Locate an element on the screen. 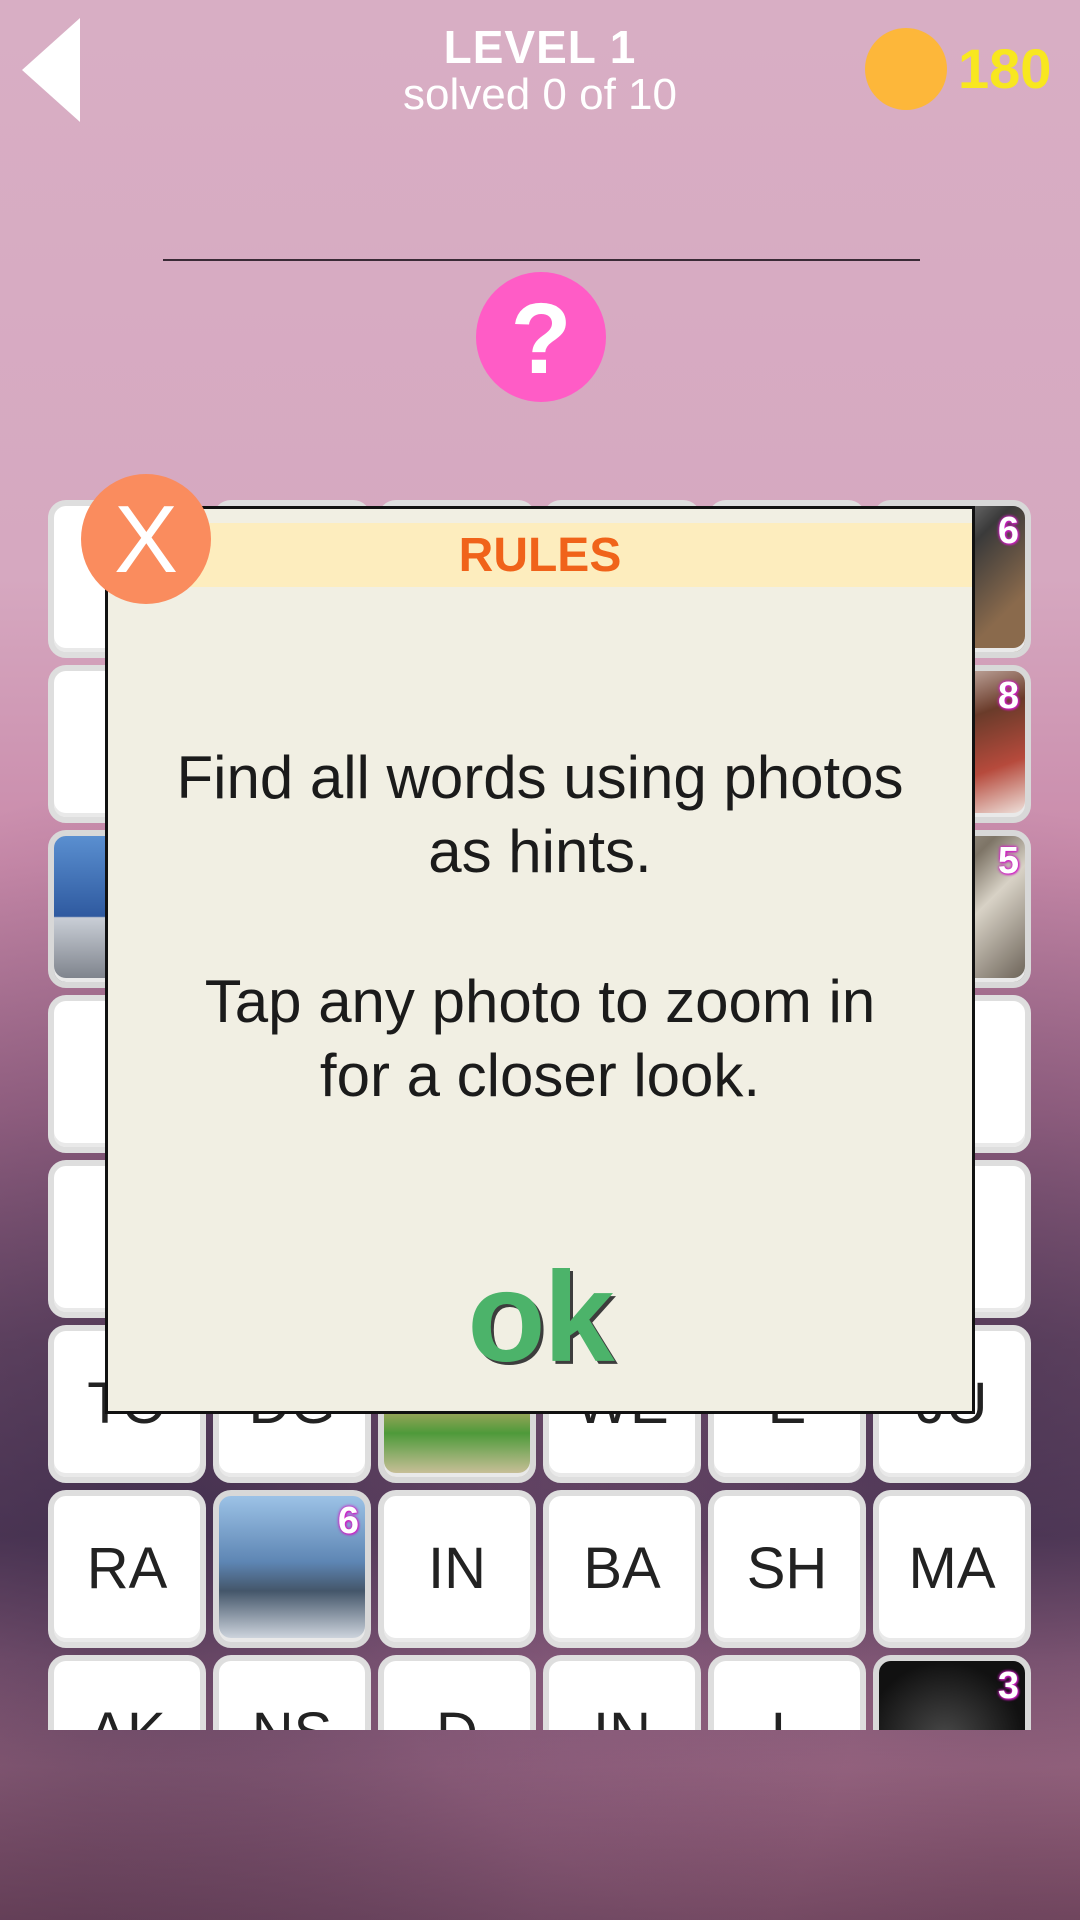 The height and width of the screenshot is (1920, 1080). letter-tile: BA is located at coordinates (622, 1569).